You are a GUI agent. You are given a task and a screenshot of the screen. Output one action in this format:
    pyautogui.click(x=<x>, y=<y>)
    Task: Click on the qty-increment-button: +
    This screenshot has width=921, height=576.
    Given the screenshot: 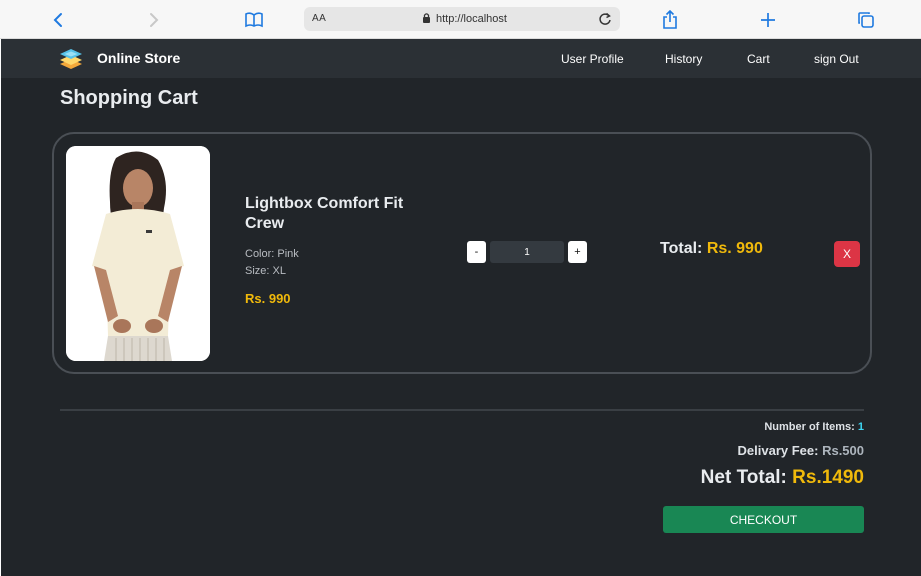 What is the action you would take?
    pyautogui.click(x=577, y=252)
    